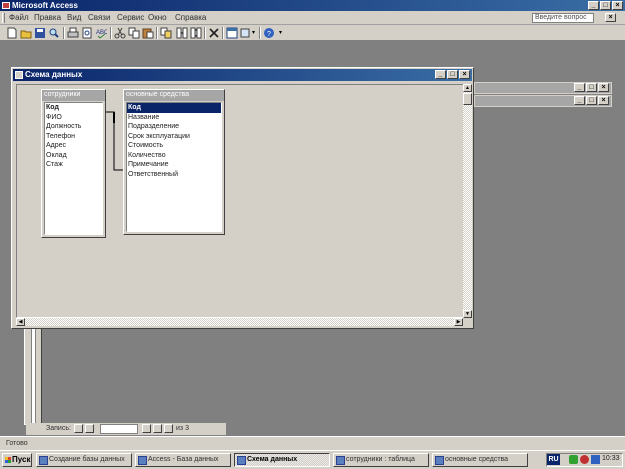  Describe the element at coordinates (174, 146) in the screenshot. I see `field-item: Стоимость` at that location.